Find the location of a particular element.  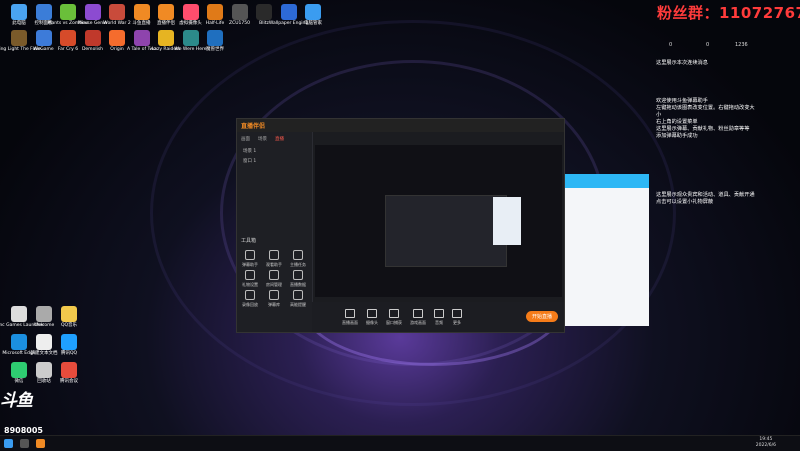

desktop-icon-label: Origin is located at coordinates (117, 49).